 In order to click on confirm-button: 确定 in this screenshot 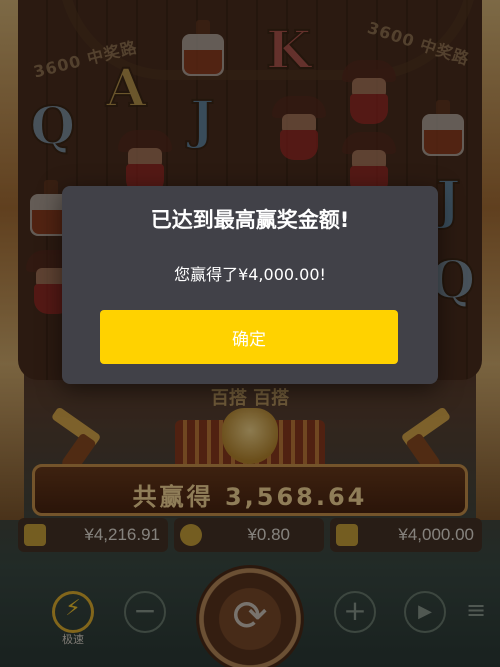, I will do `click(249, 337)`.